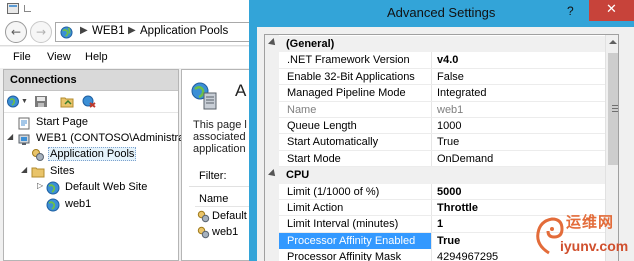  What do you see at coordinates (108, 31) in the screenshot?
I see `breadcrumb-web1: WEB1` at bounding box center [108, 31].